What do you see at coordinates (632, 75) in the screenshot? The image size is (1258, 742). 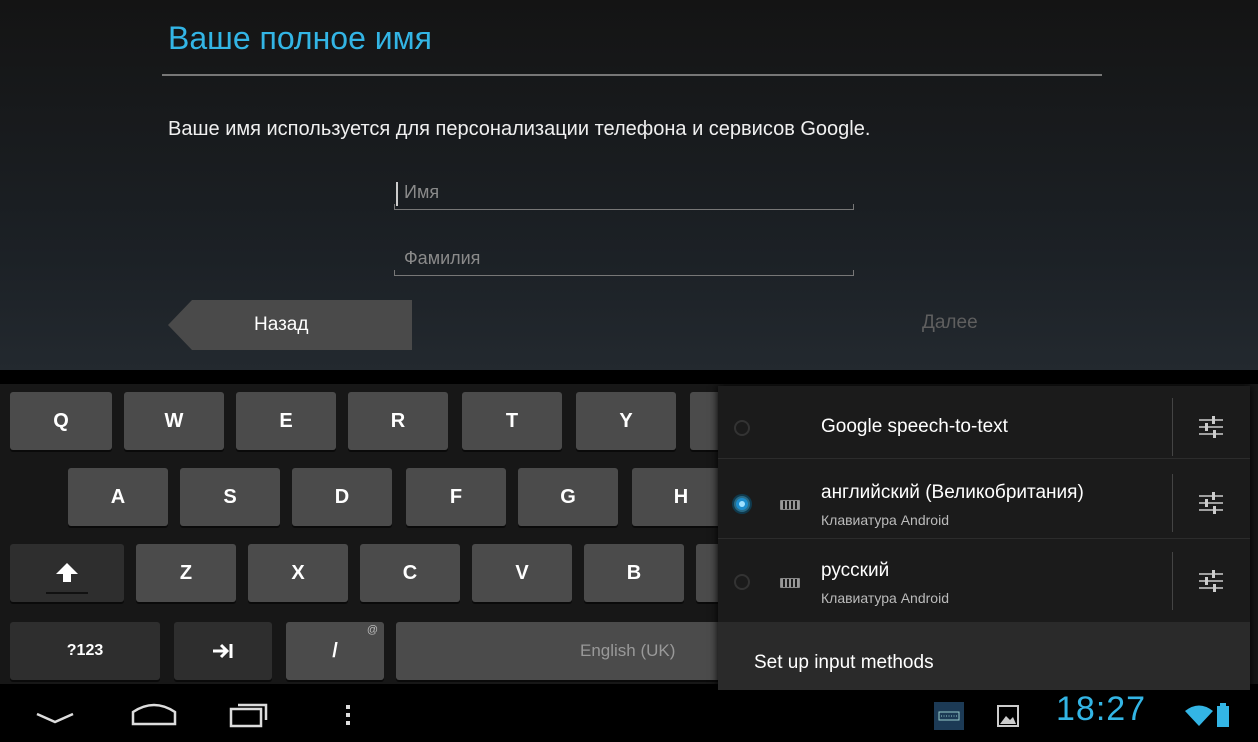 I see `title-divider` at bounding box center [632, 75].